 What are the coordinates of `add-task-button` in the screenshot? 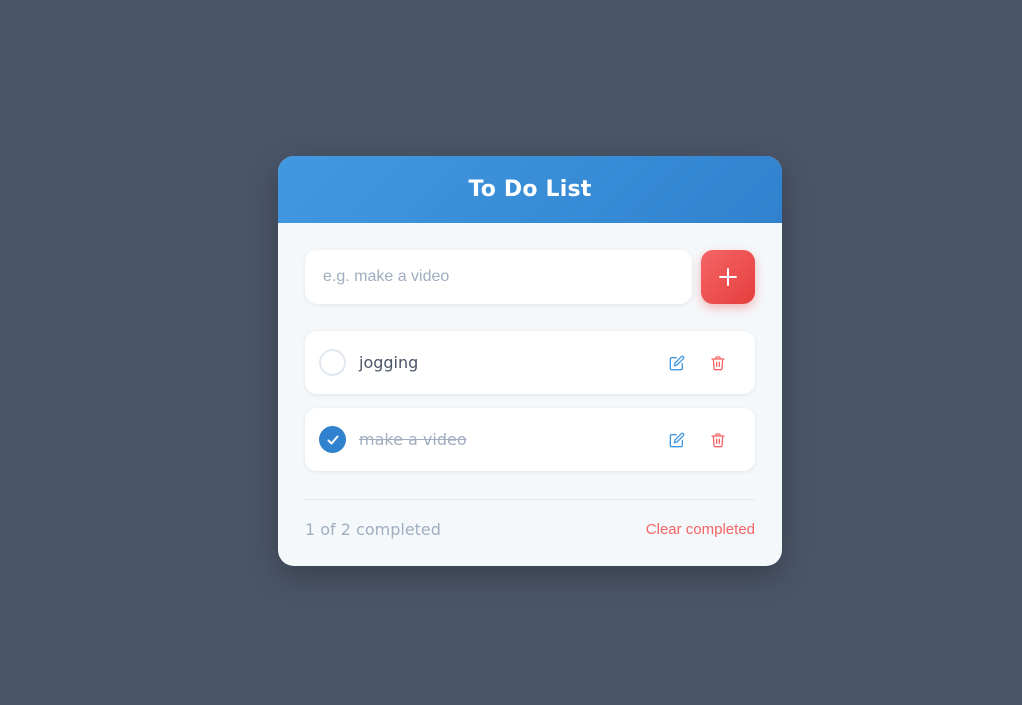 It's located at (728, 277).